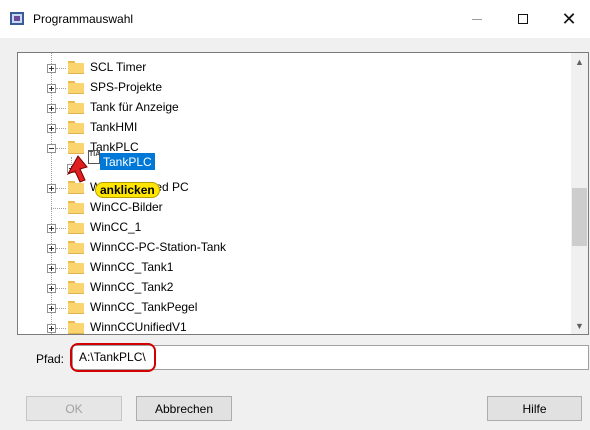 The width and height of the screenshot is (590, 430). I want to click on tree-item-label: Tank für Anzeige, so click(134, 107).